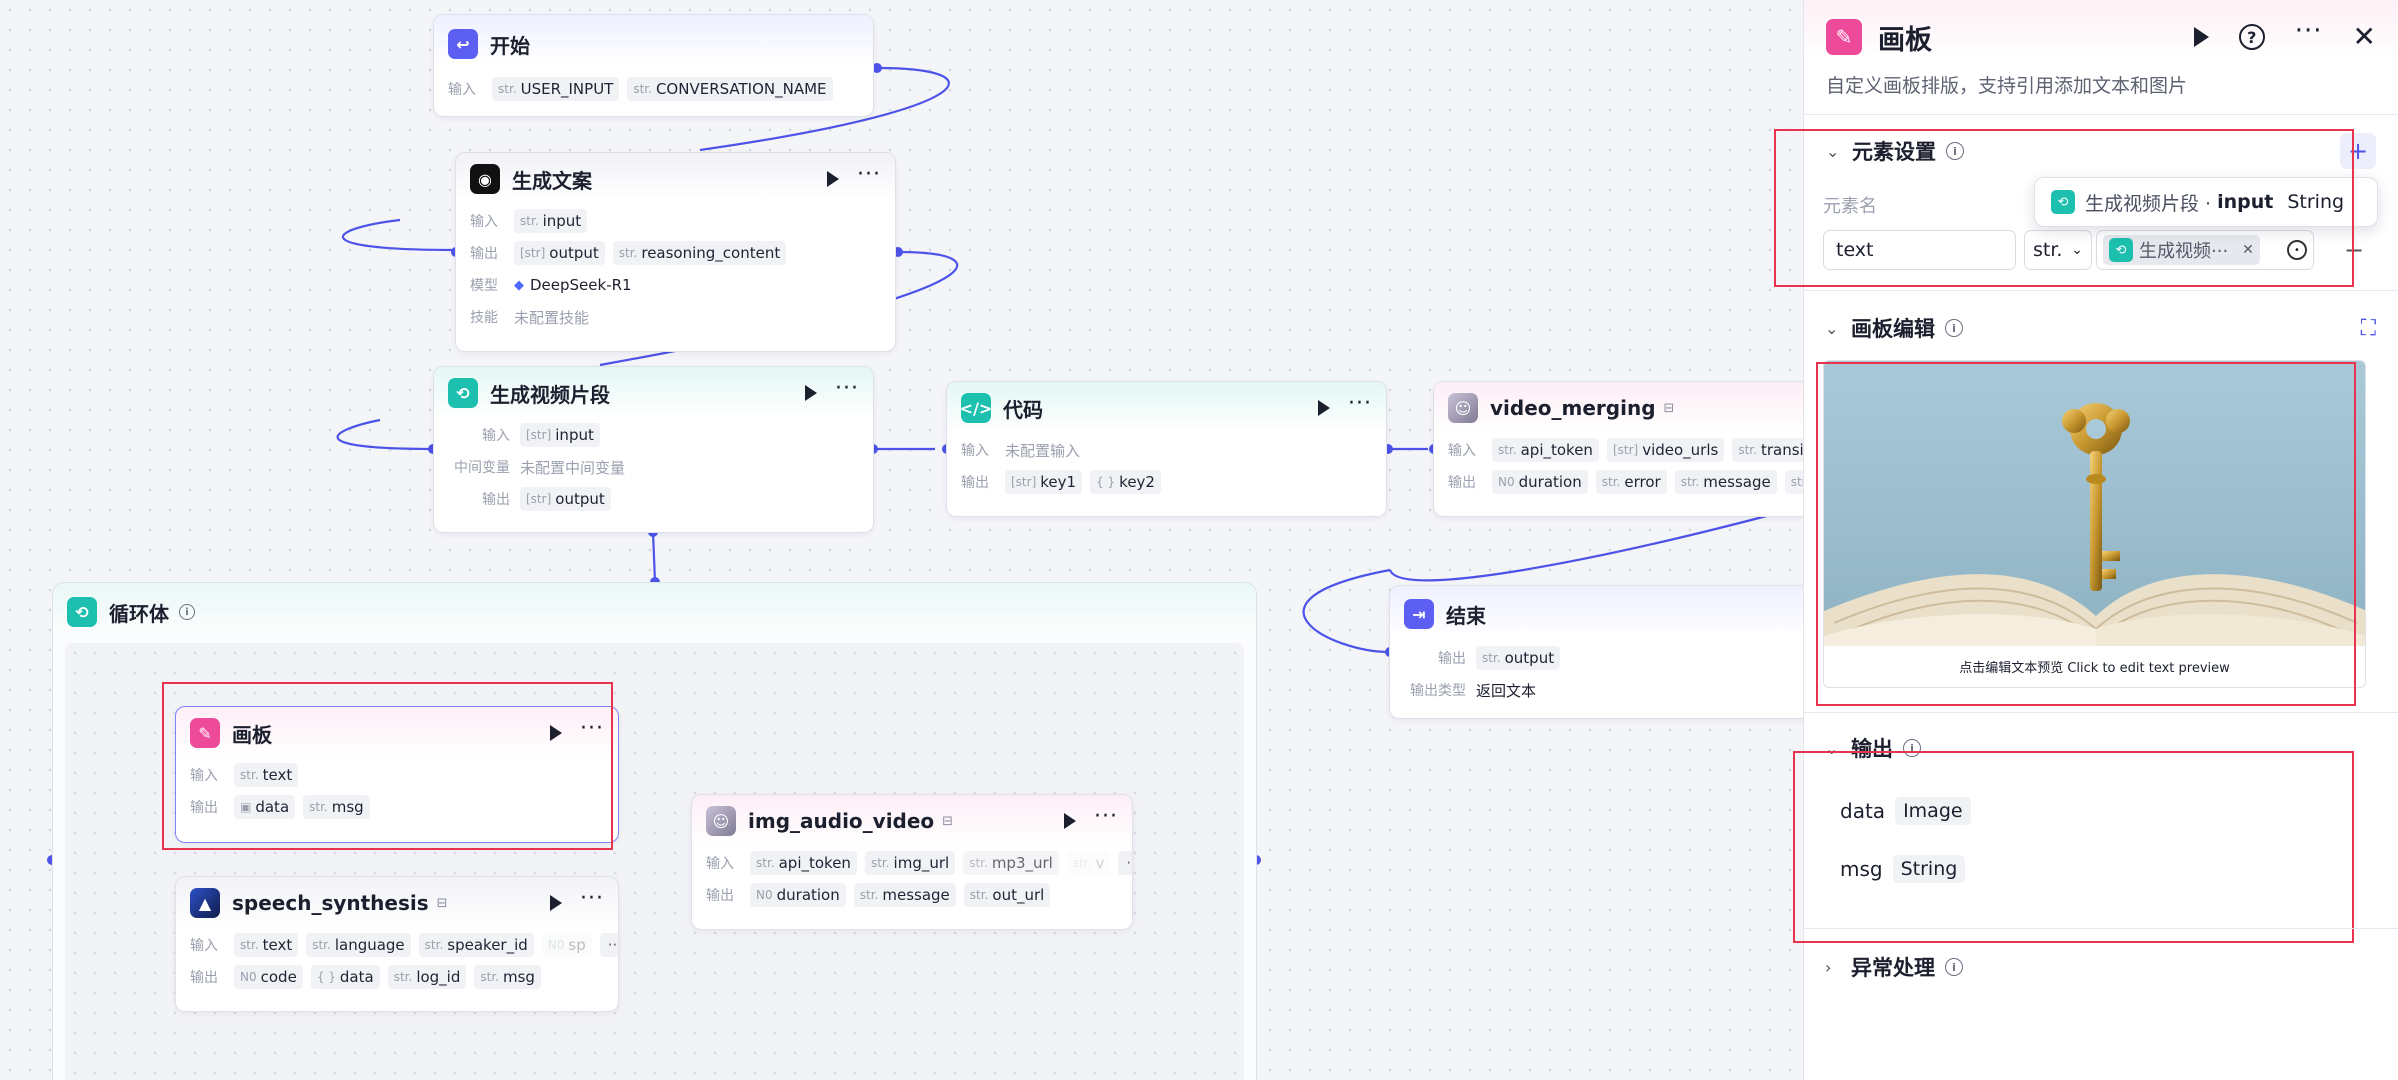  Describe the element at coordinates (730, 89) in the screenshot. I see `var-tag: str. CONVERSATION_NAME` at that location.